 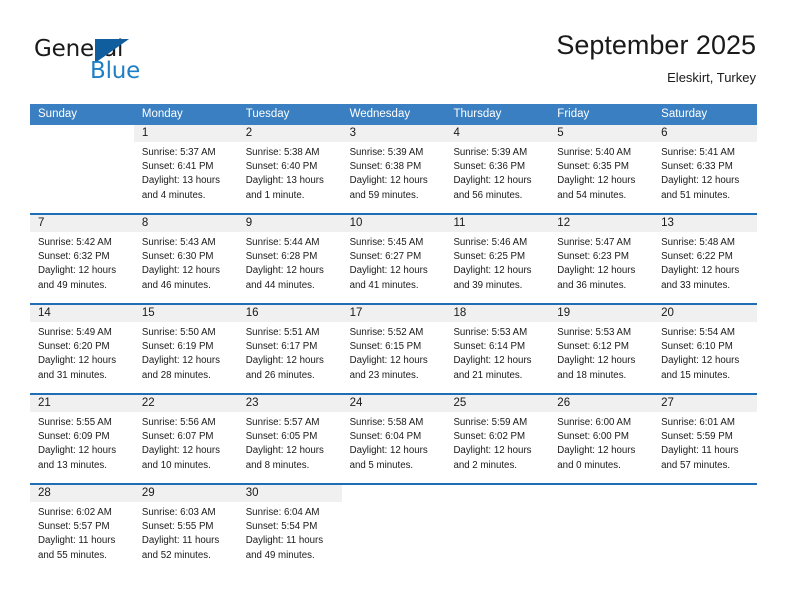 What do you see at coordinates (282, 242) in the screenshot?
I see `day-detail-line: Sunrise: 5:44 AM` at bounding box center [282, 242].